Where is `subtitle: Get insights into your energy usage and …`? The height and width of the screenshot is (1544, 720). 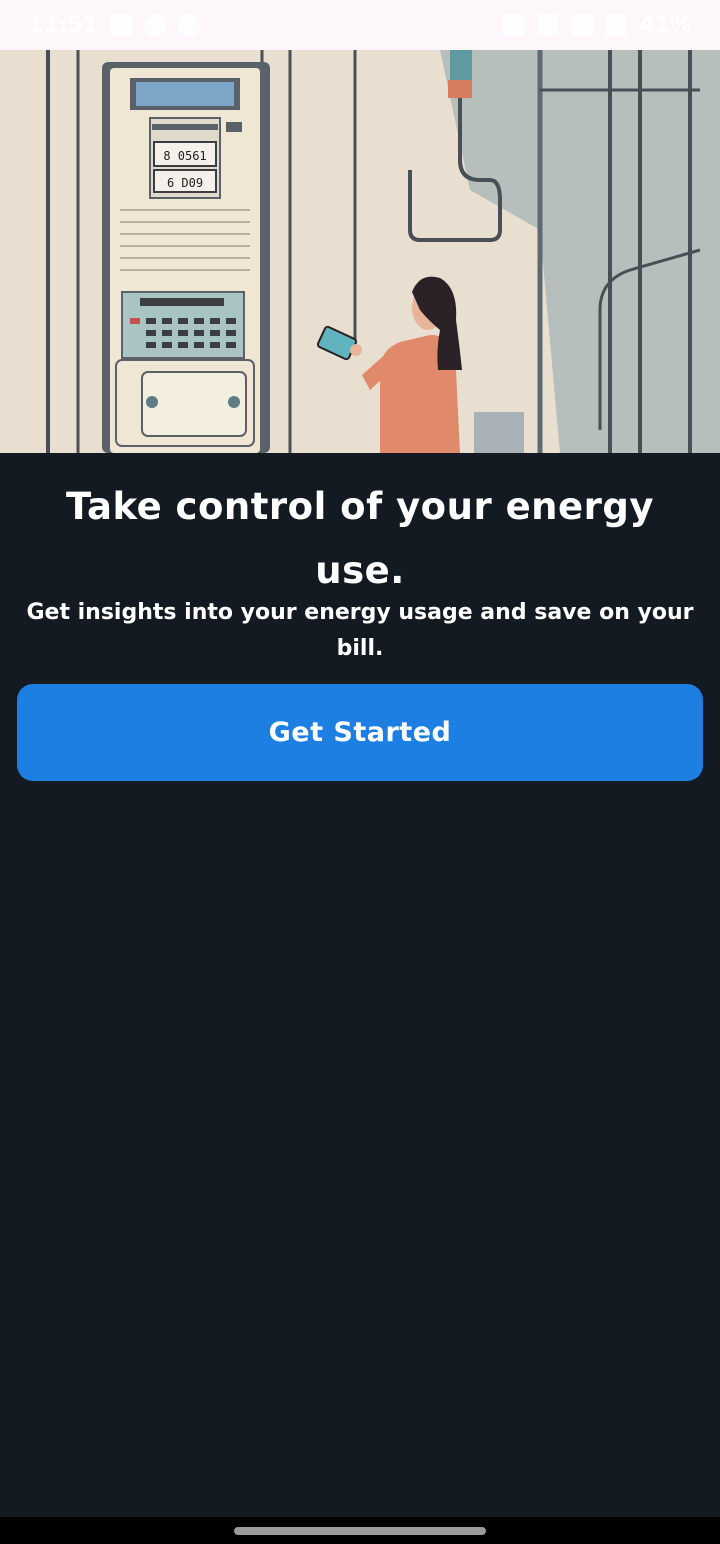 subtitle: Get insights into your energy usage and … is located at coordinates (360, 630).